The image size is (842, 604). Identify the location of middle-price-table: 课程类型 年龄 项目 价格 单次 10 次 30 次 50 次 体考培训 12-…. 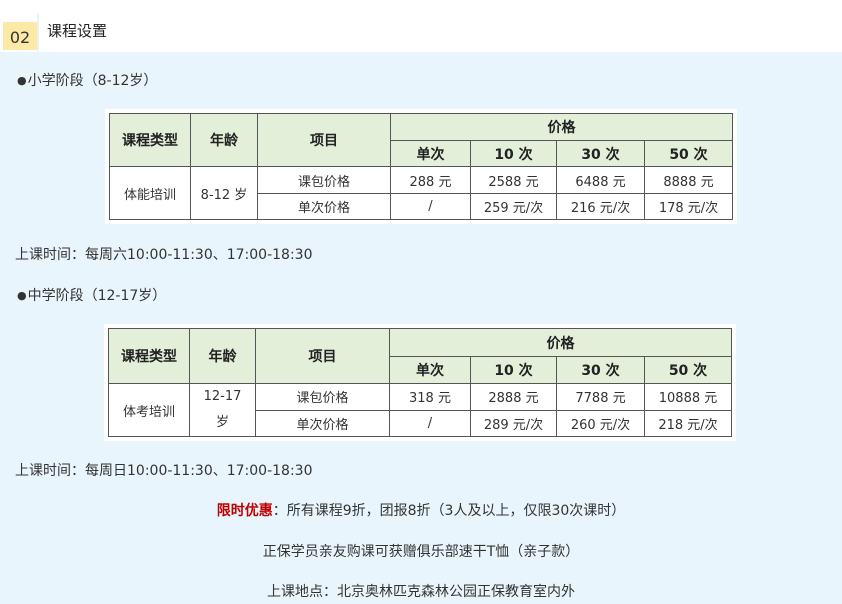
(420, 382).